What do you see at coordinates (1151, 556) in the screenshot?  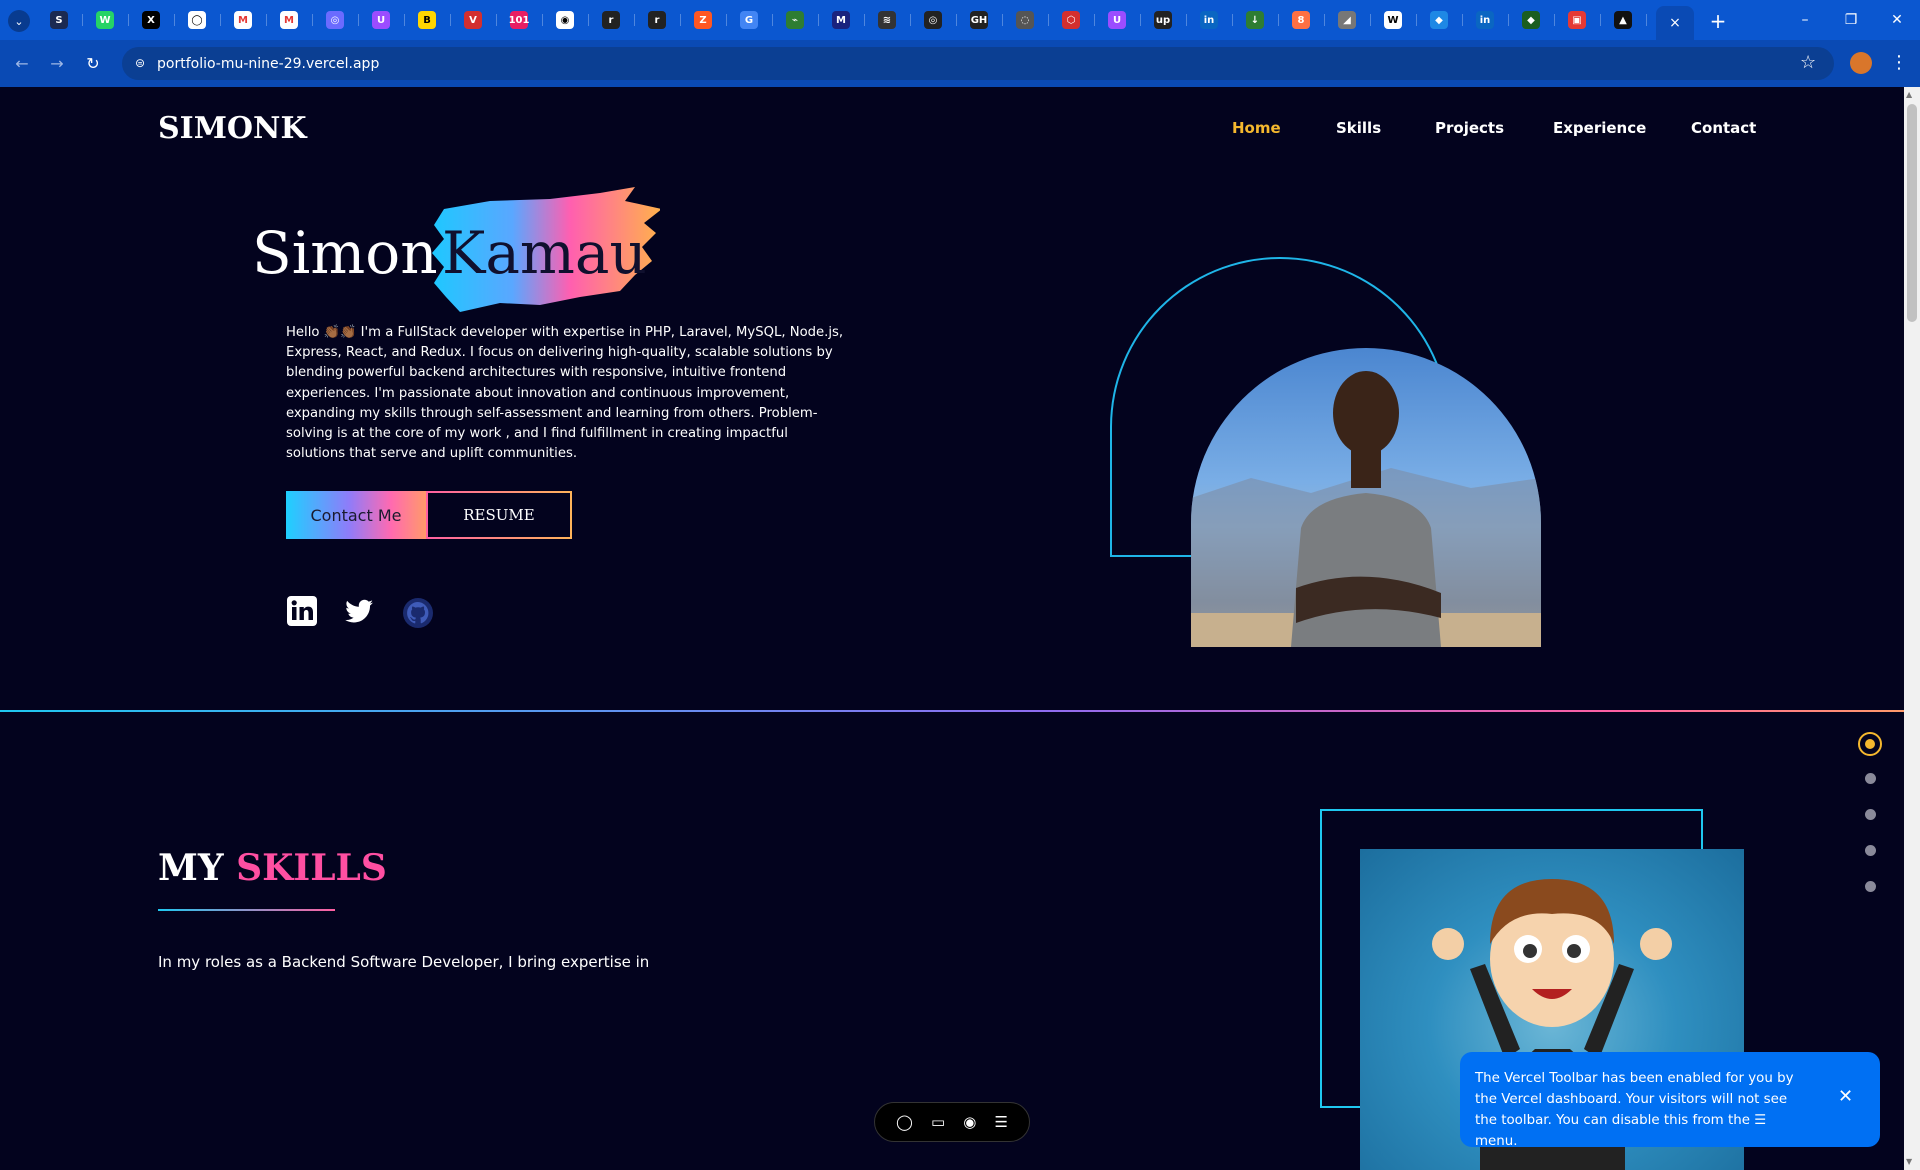 I see `hero-arch-base` at bounding box center [1151, 556].